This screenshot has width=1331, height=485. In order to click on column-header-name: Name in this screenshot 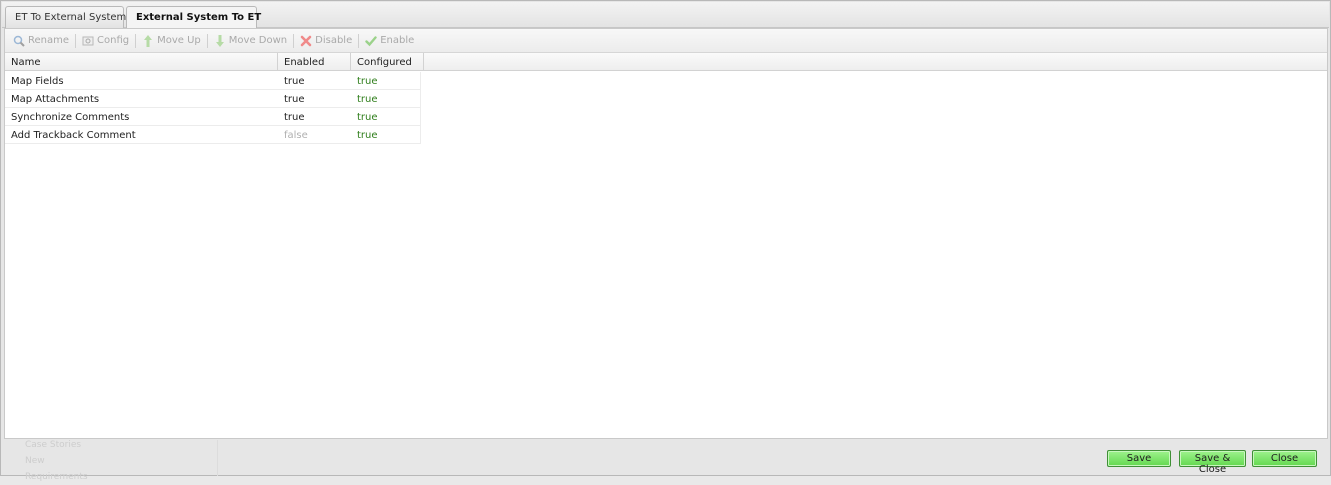, I will do `click(141, 62)`.